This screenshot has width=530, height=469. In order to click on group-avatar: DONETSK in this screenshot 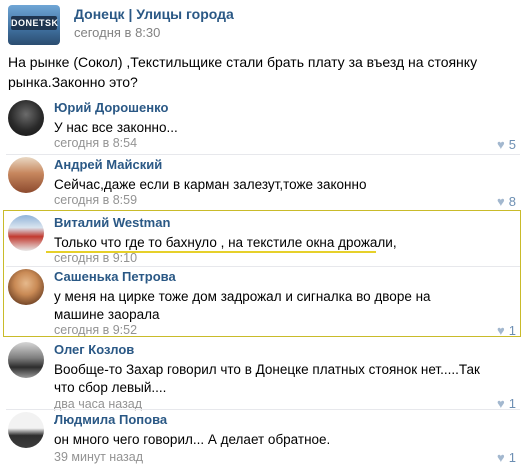, I will do `click(34, 25)`.